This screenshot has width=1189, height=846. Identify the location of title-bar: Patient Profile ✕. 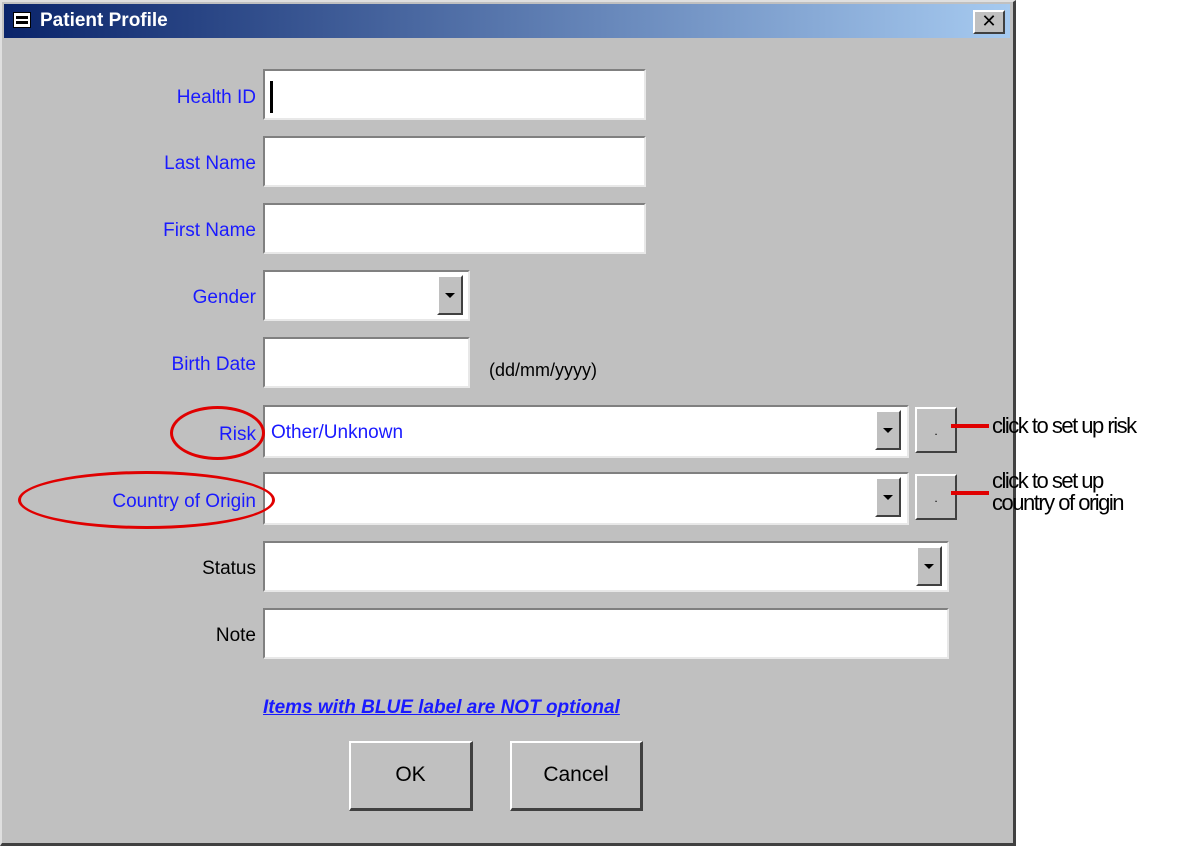
(507, 21).